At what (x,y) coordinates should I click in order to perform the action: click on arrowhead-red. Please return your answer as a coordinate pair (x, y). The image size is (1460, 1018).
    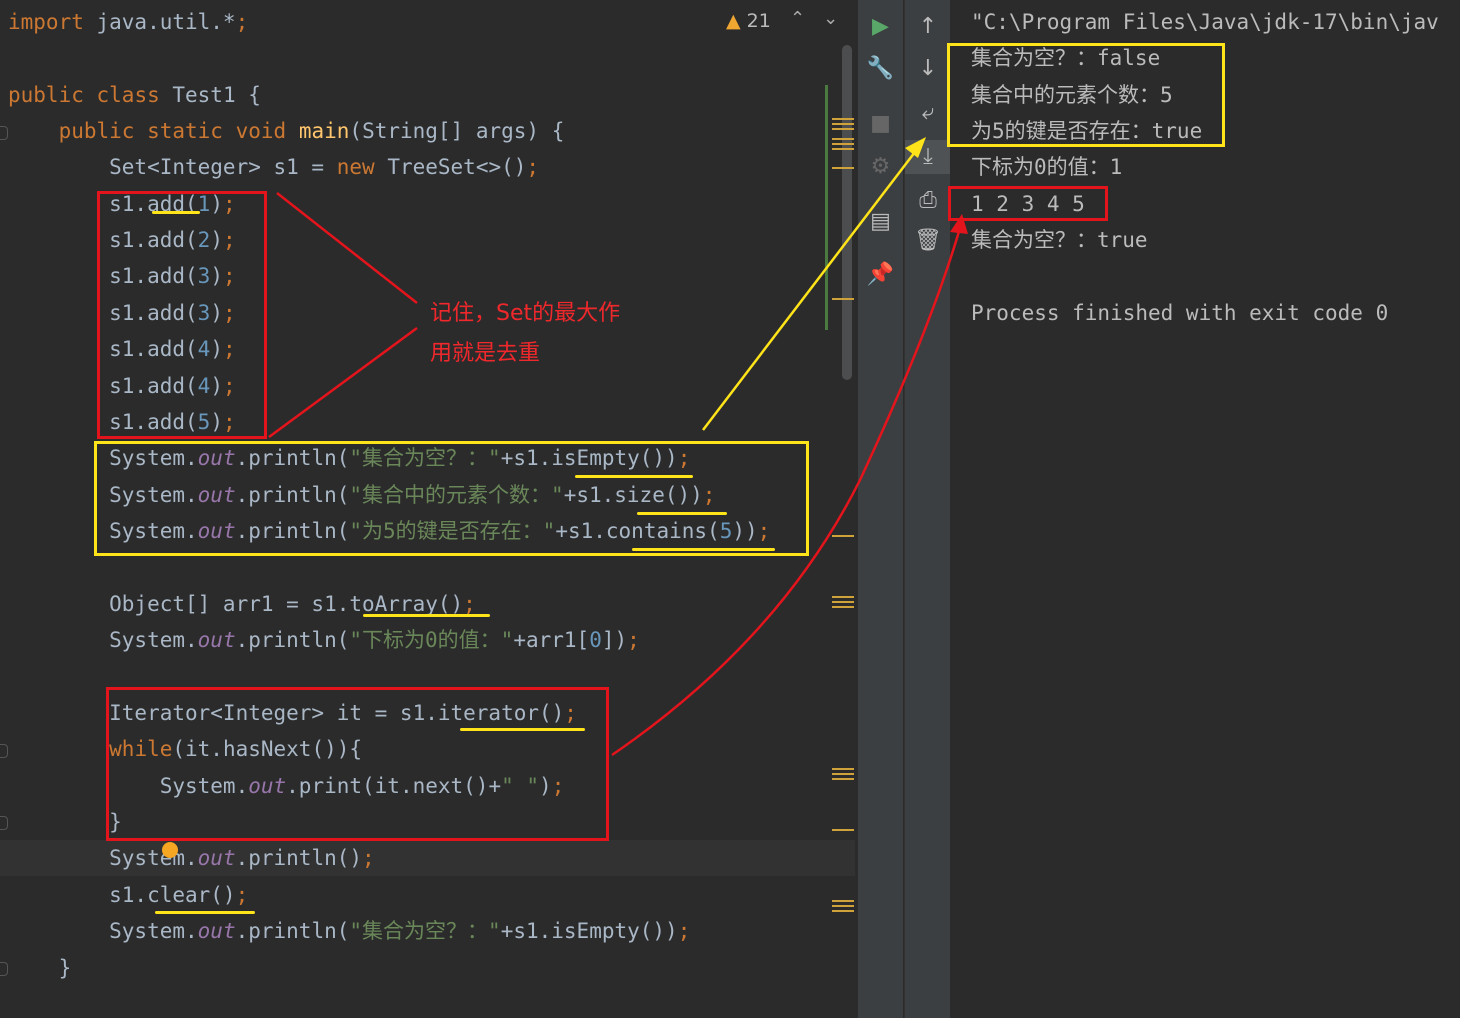
    Looking at the image, I should click on (959, 224).